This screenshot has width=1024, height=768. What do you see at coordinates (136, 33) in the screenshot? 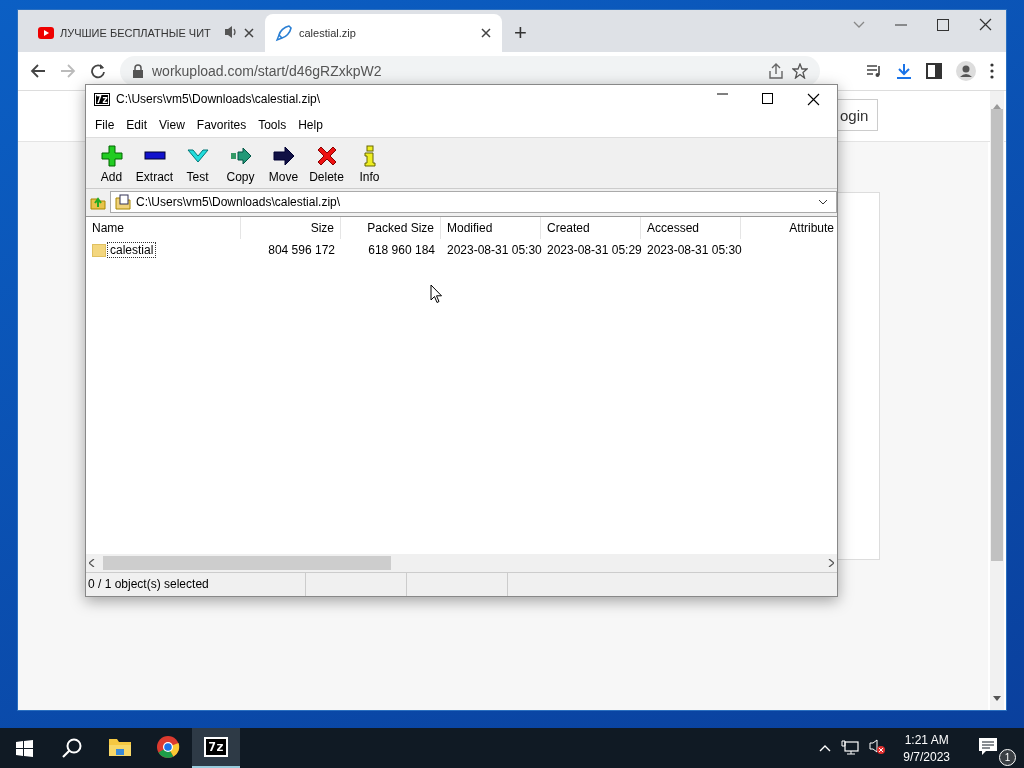
I see `tab-title: ЛУЧШИЕ БЕСПЛАТНЫЕ ЧИТ` at bounding box center [136, 33].